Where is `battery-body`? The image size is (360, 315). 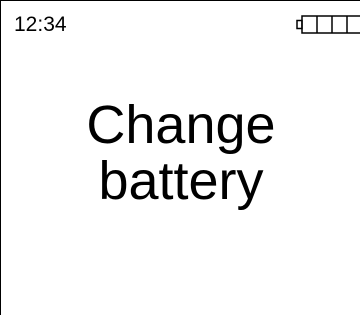 battery-body is located at coordinates (330, 24).